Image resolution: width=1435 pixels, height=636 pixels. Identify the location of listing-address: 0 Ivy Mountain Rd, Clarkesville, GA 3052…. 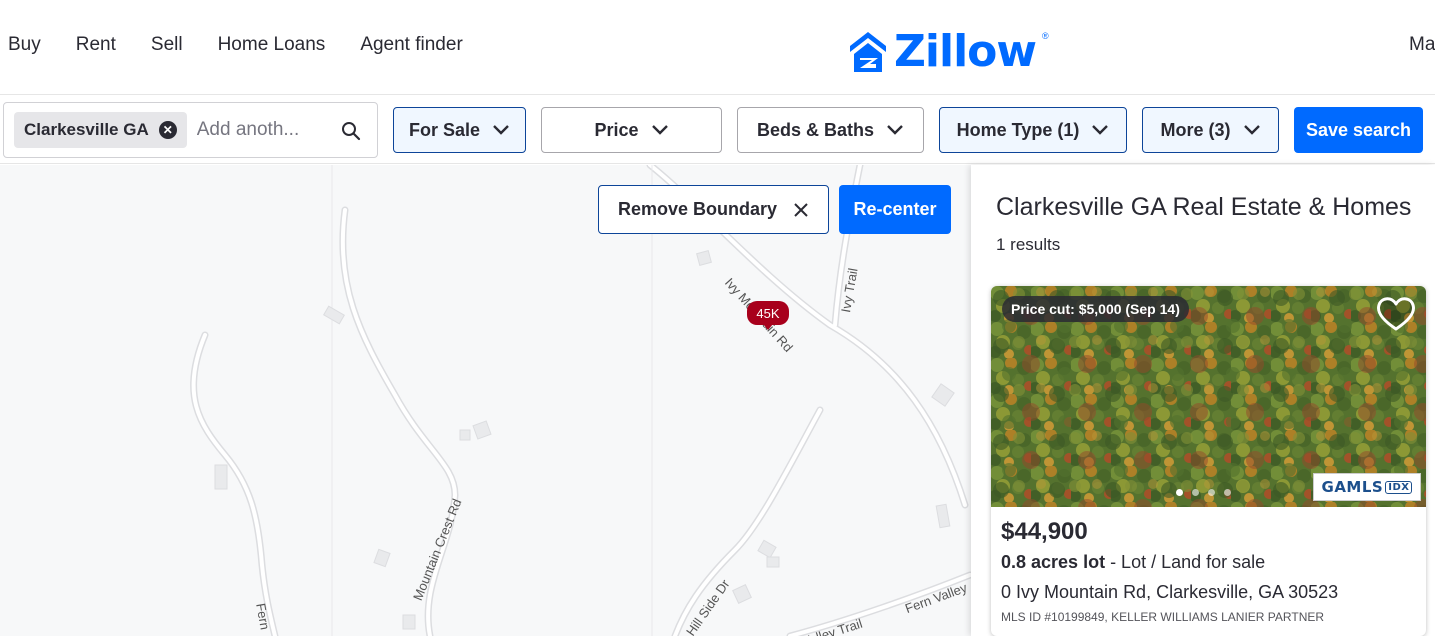
(1169, 592).